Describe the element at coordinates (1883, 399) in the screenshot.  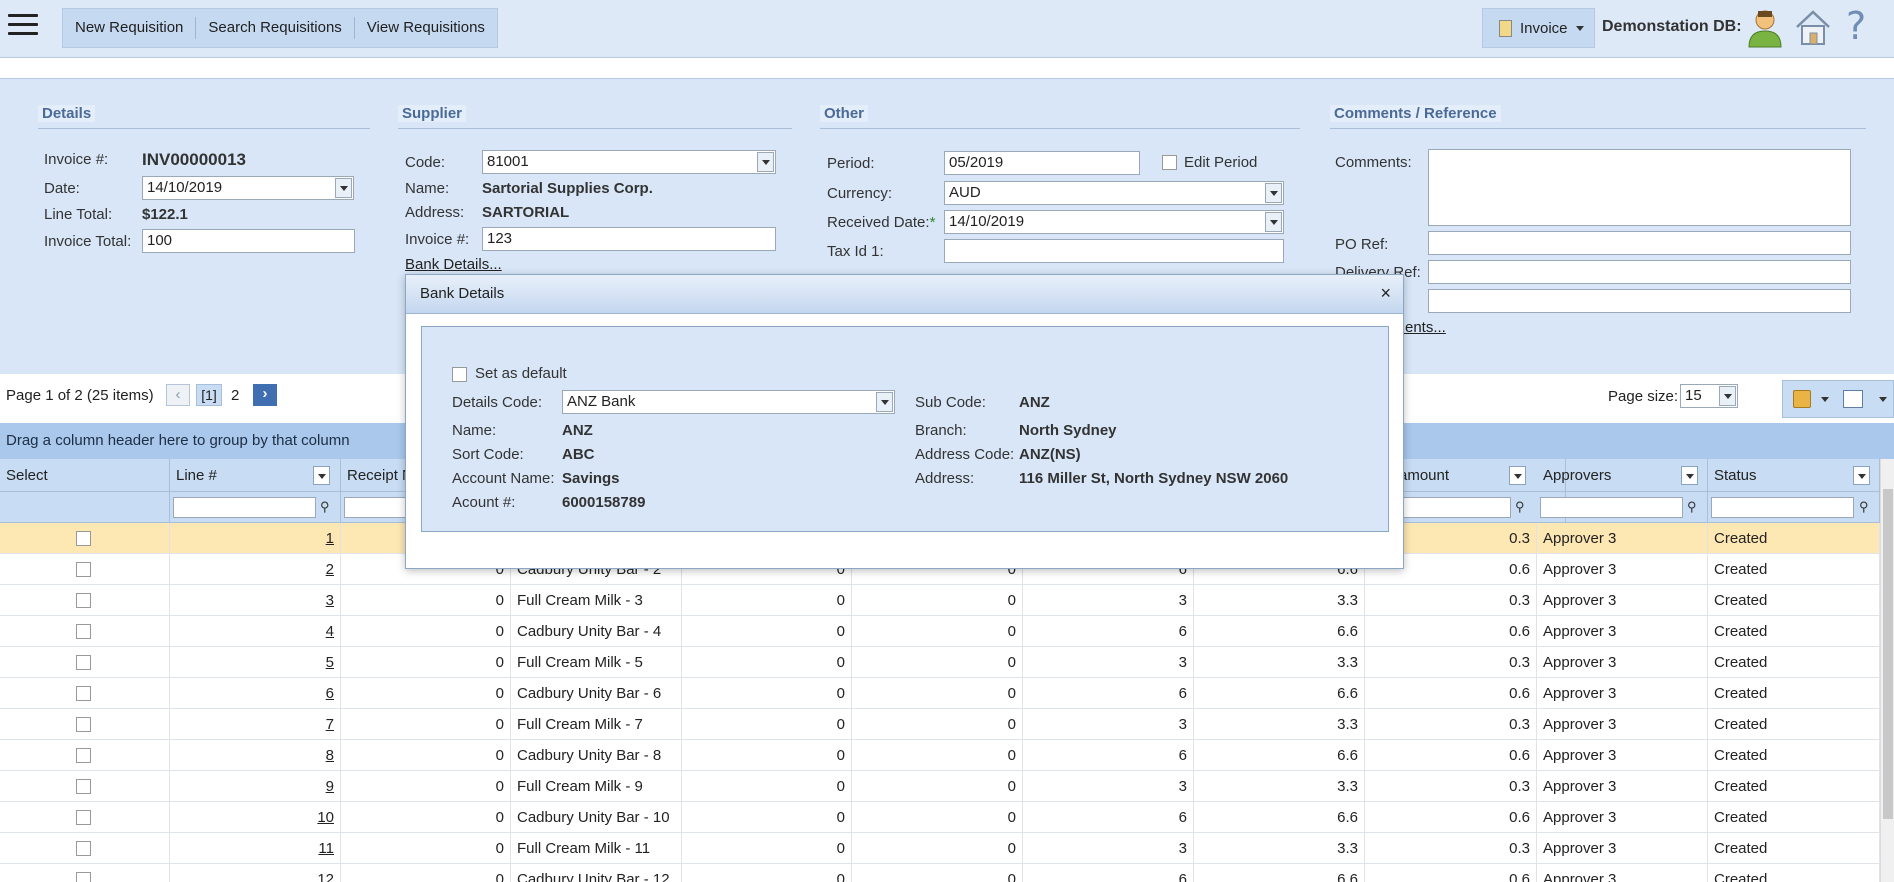
I see `column-chooser-dropdown-icon` at that location.